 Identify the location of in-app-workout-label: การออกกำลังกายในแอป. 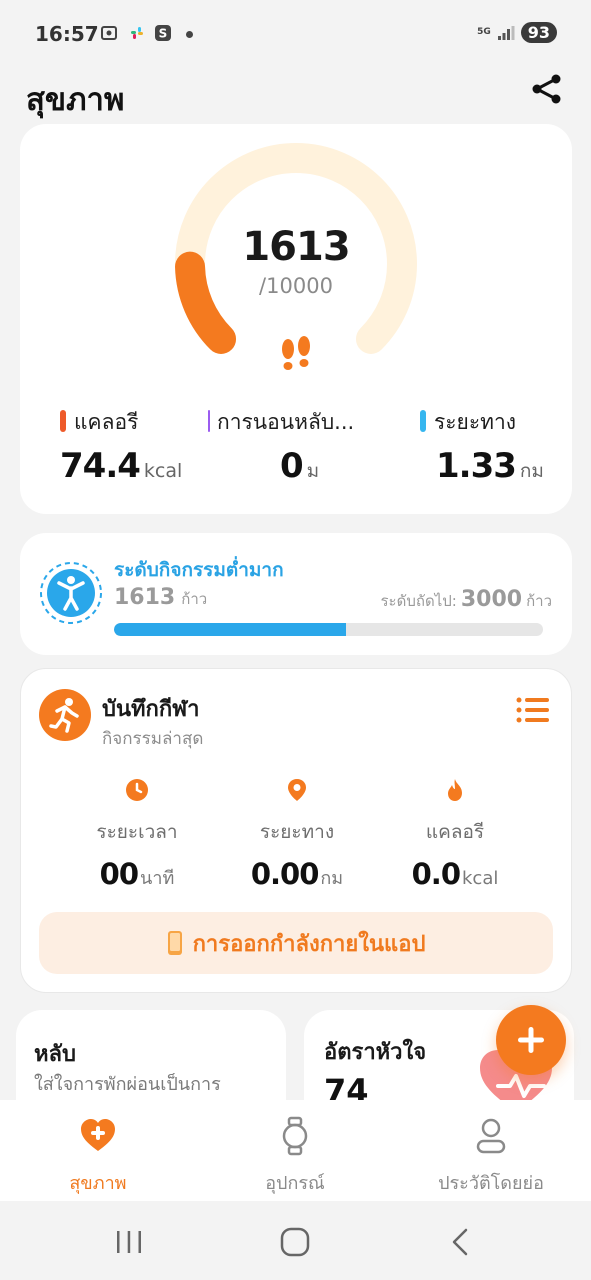
(309, 944).